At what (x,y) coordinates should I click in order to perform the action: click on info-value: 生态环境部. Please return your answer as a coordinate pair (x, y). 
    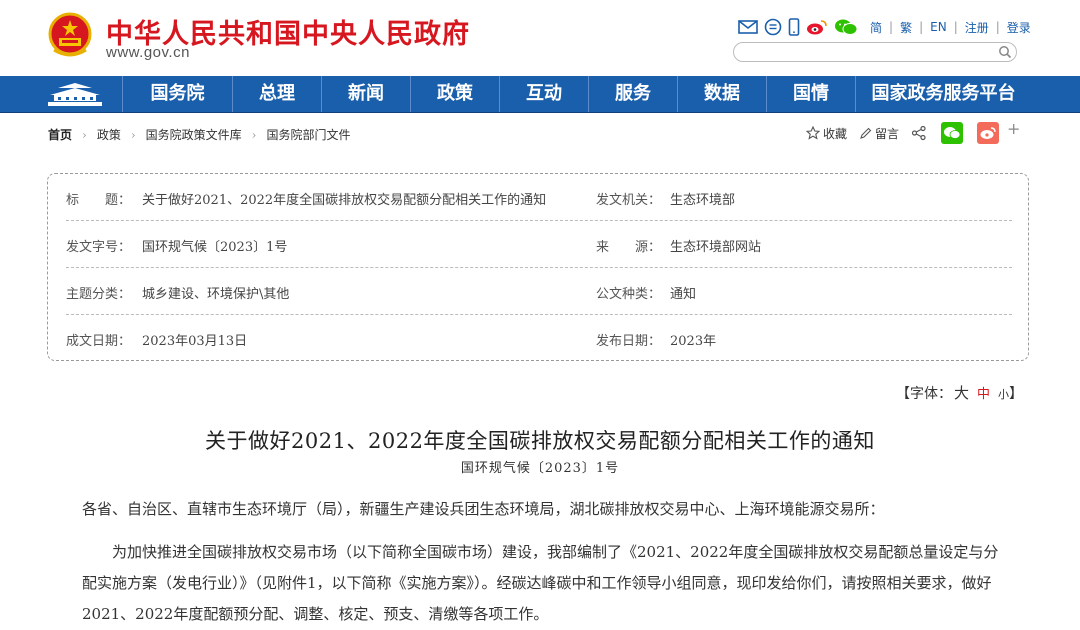
    Looking at the image, I should click on (703, 200).